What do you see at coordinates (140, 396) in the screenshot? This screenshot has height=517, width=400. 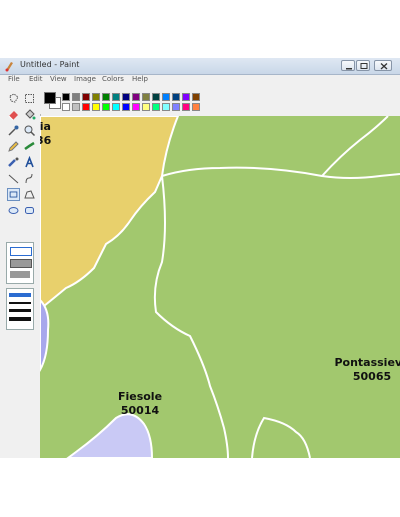 I see `place-name: Fiesole` at bounding box center [140, 396].